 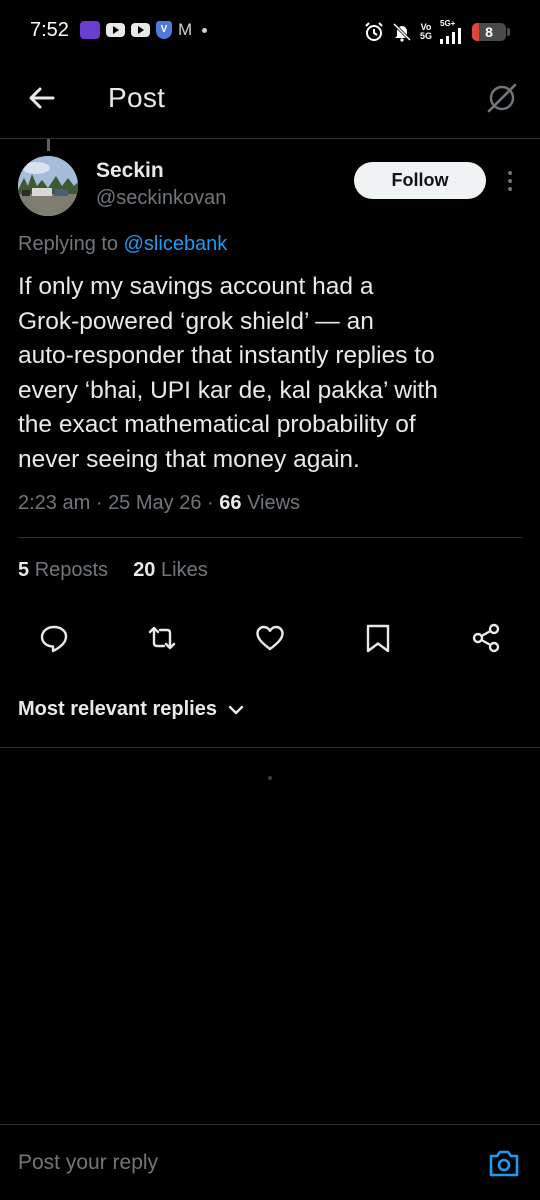 I want to click on reposts-stat: 5 Reposts, so click(x=66, y=570).